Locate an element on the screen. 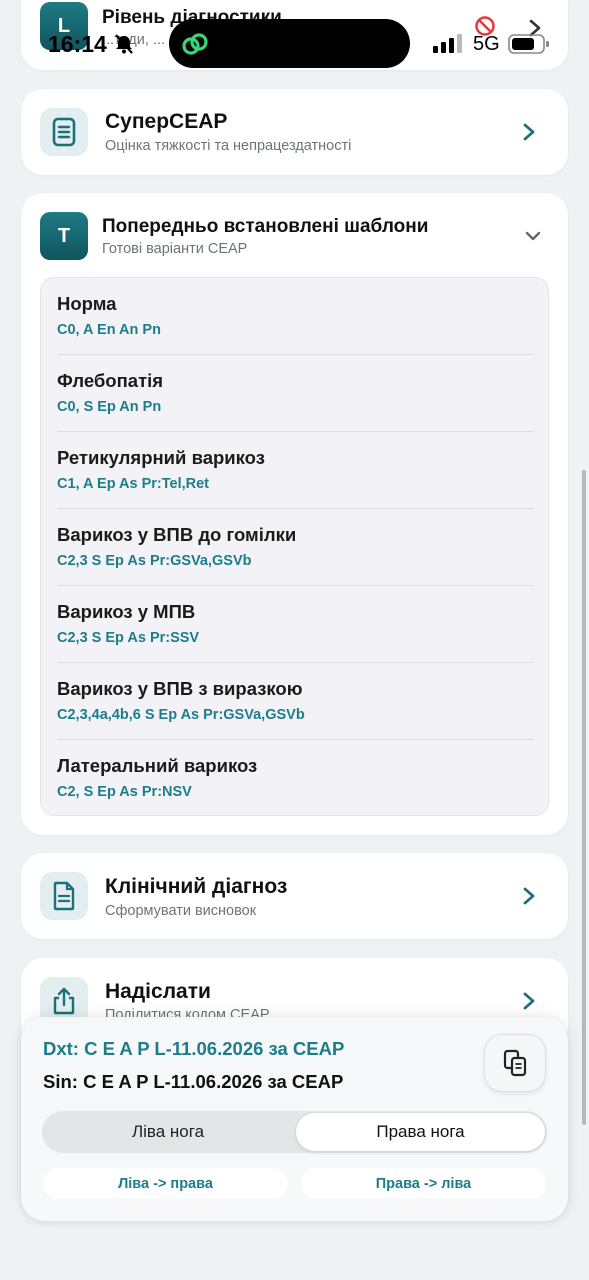  template-name: Норма is located at coordinates (87, 303).